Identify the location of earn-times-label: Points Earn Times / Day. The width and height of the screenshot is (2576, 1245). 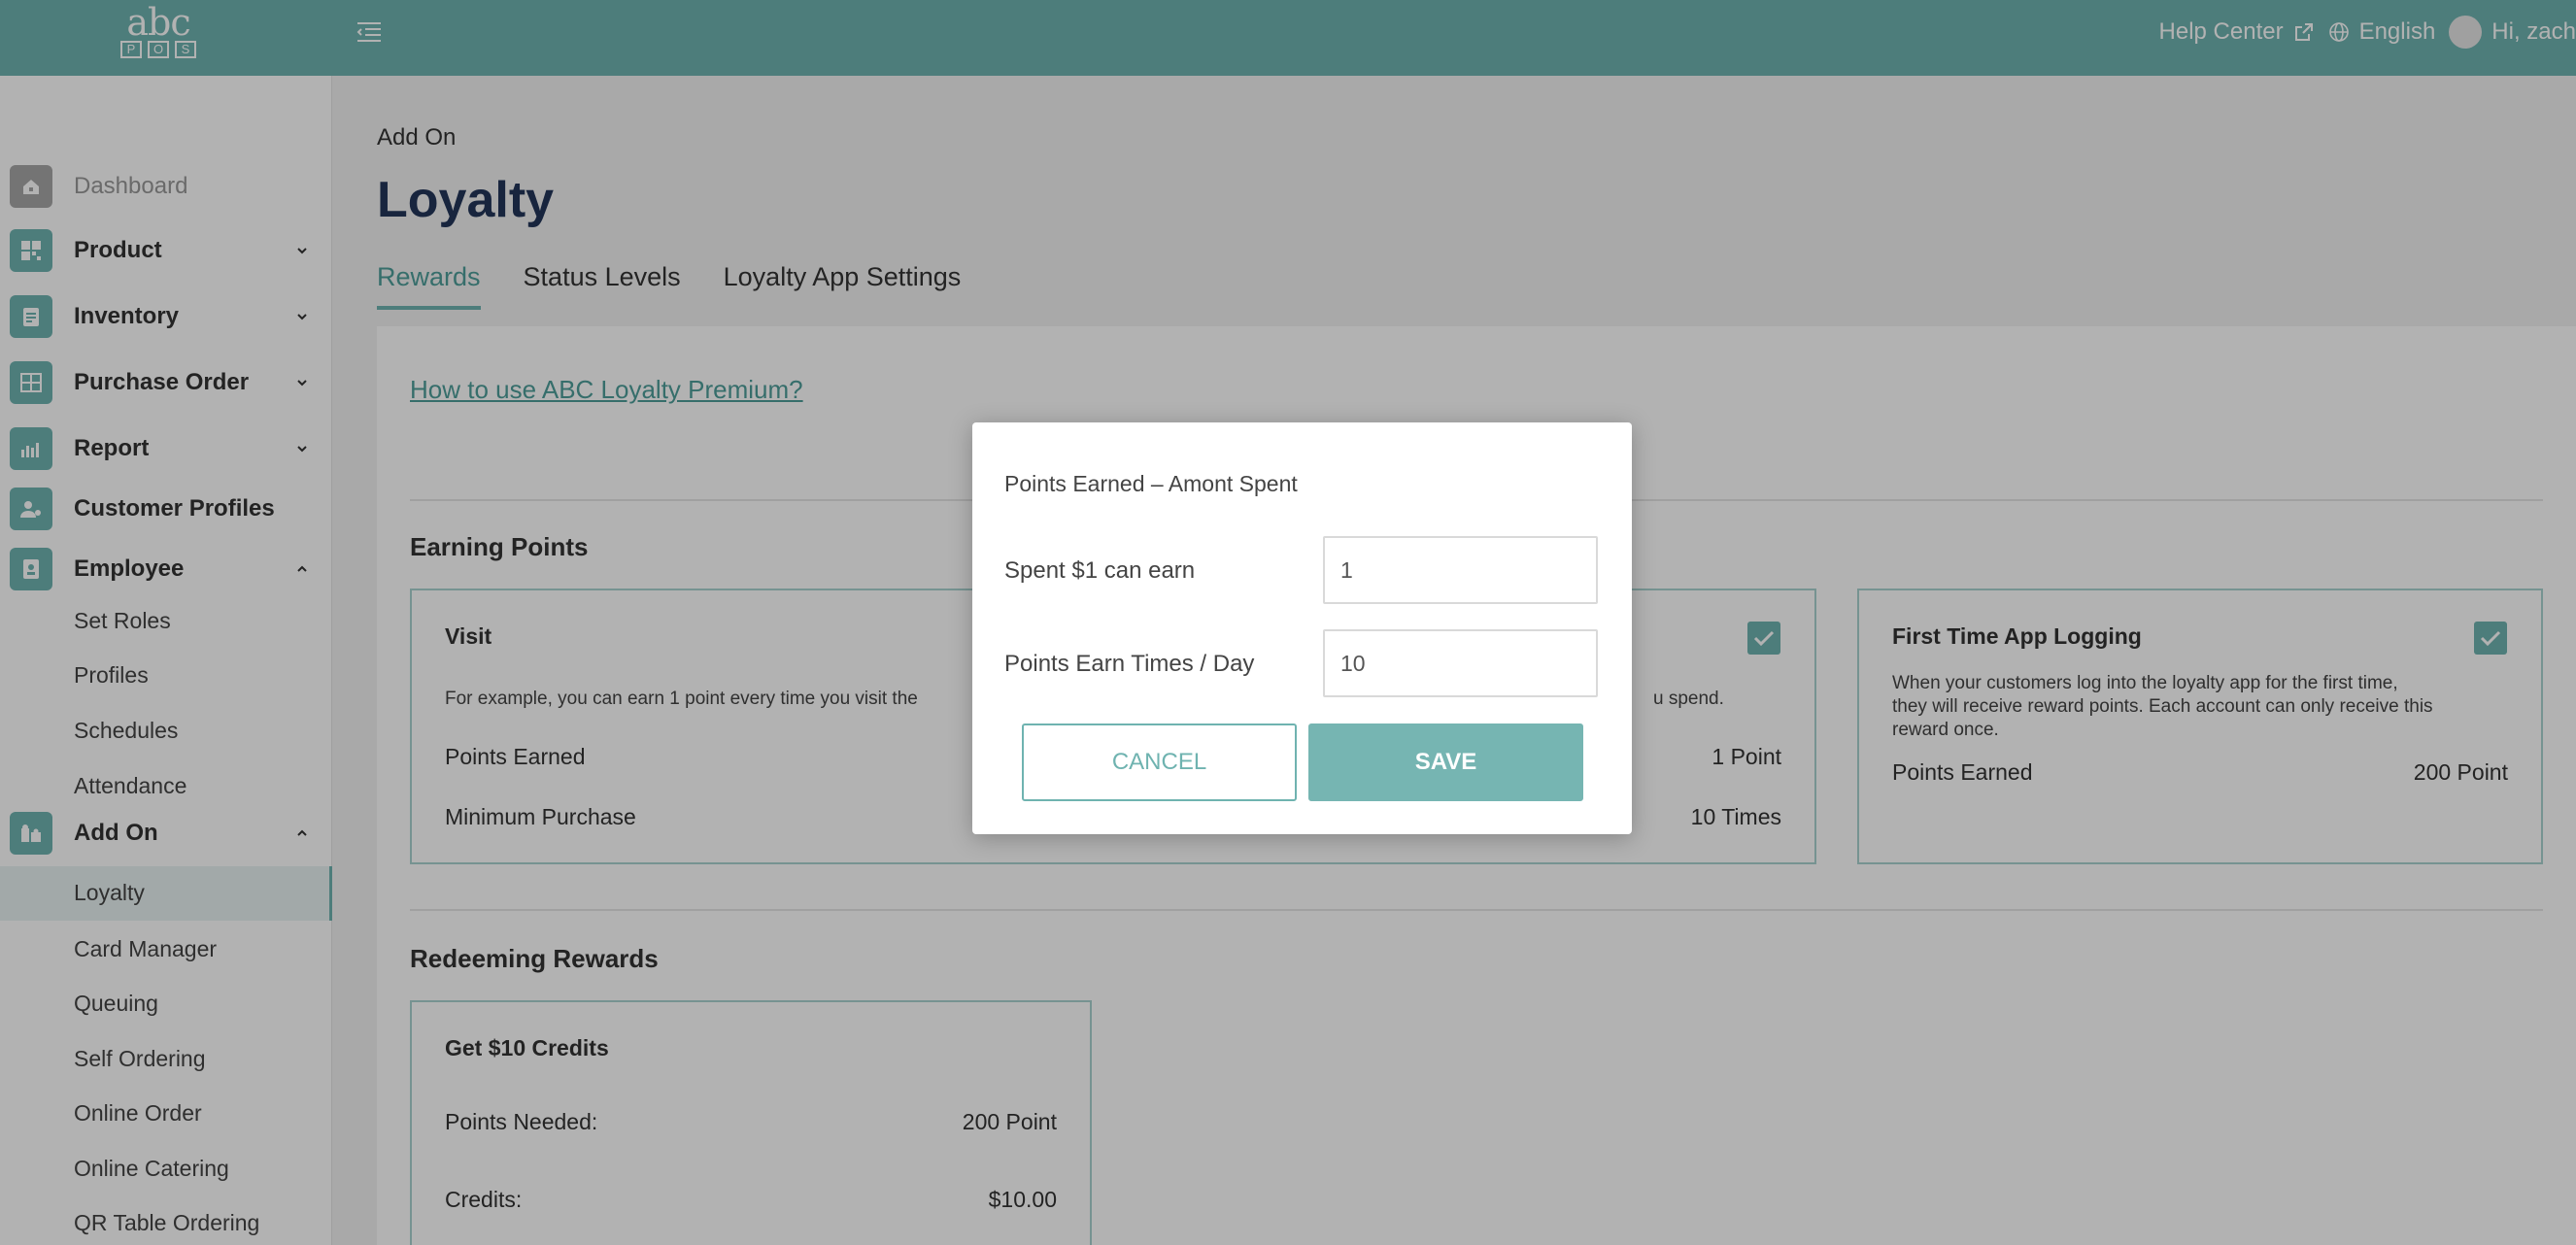
(1129, 664).